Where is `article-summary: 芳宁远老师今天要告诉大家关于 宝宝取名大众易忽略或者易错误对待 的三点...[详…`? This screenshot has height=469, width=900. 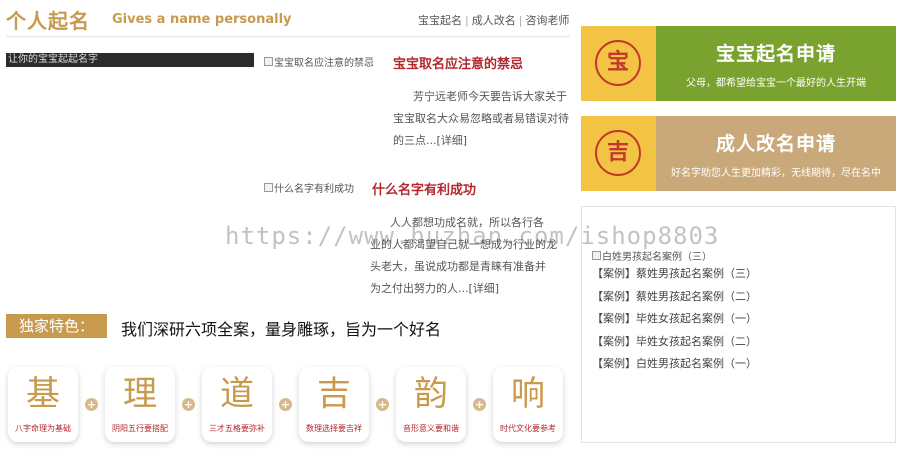
article-summary: 芳宁远老师今天要告诉大家关于 宝宝取名大众易忽略或者易错误对待 的三点...[详… is located at coordinates (481, 119).